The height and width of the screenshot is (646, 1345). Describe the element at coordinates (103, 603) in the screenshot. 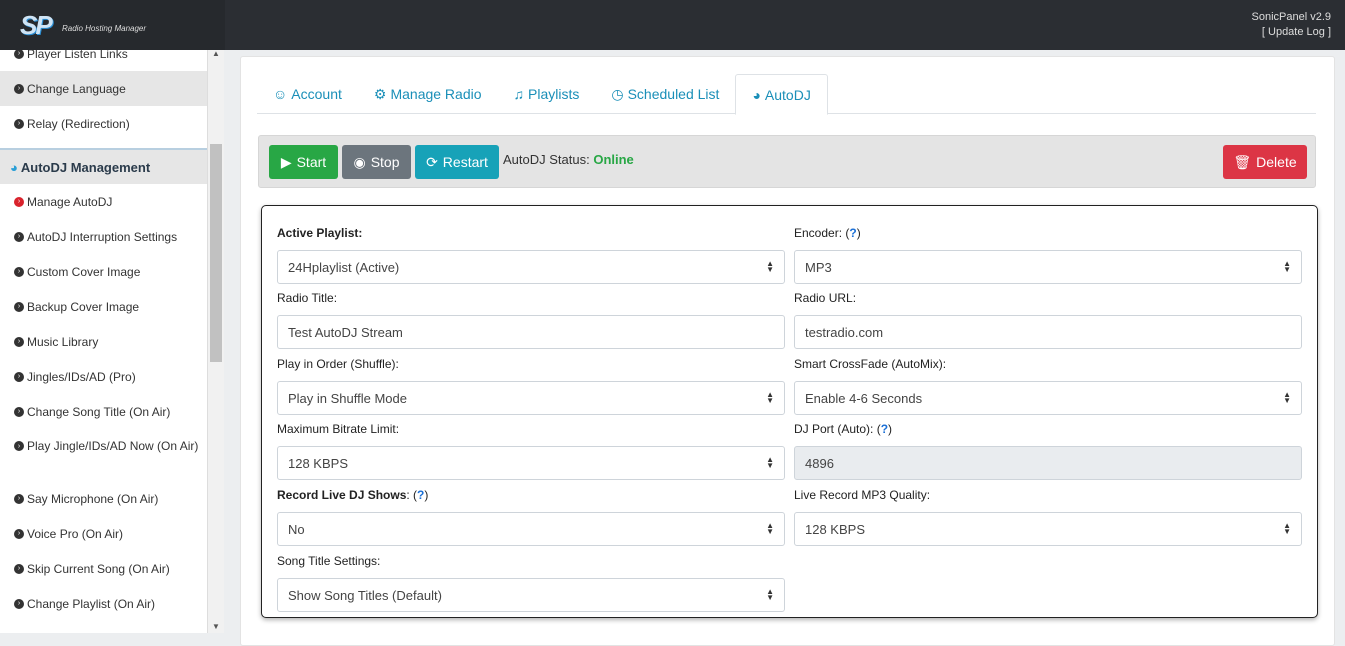

I see `sidebar-item-change-playlist: › Change Playlist (On Air)` at that location.